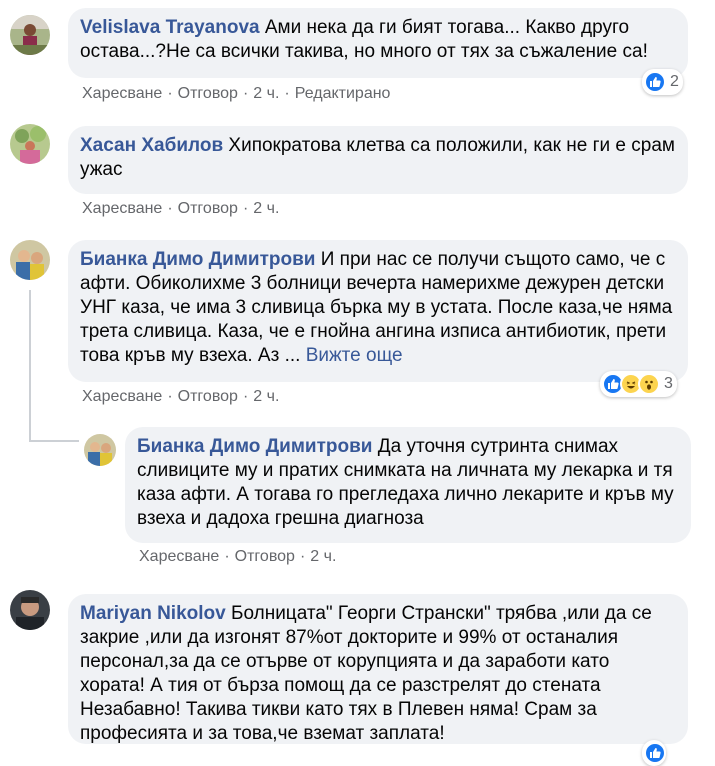 This screenshot has height=766, width=715. Describe the element at coordinates (354, 355) in the screenshot. I see `see-more-link: Вижте още` at that location.